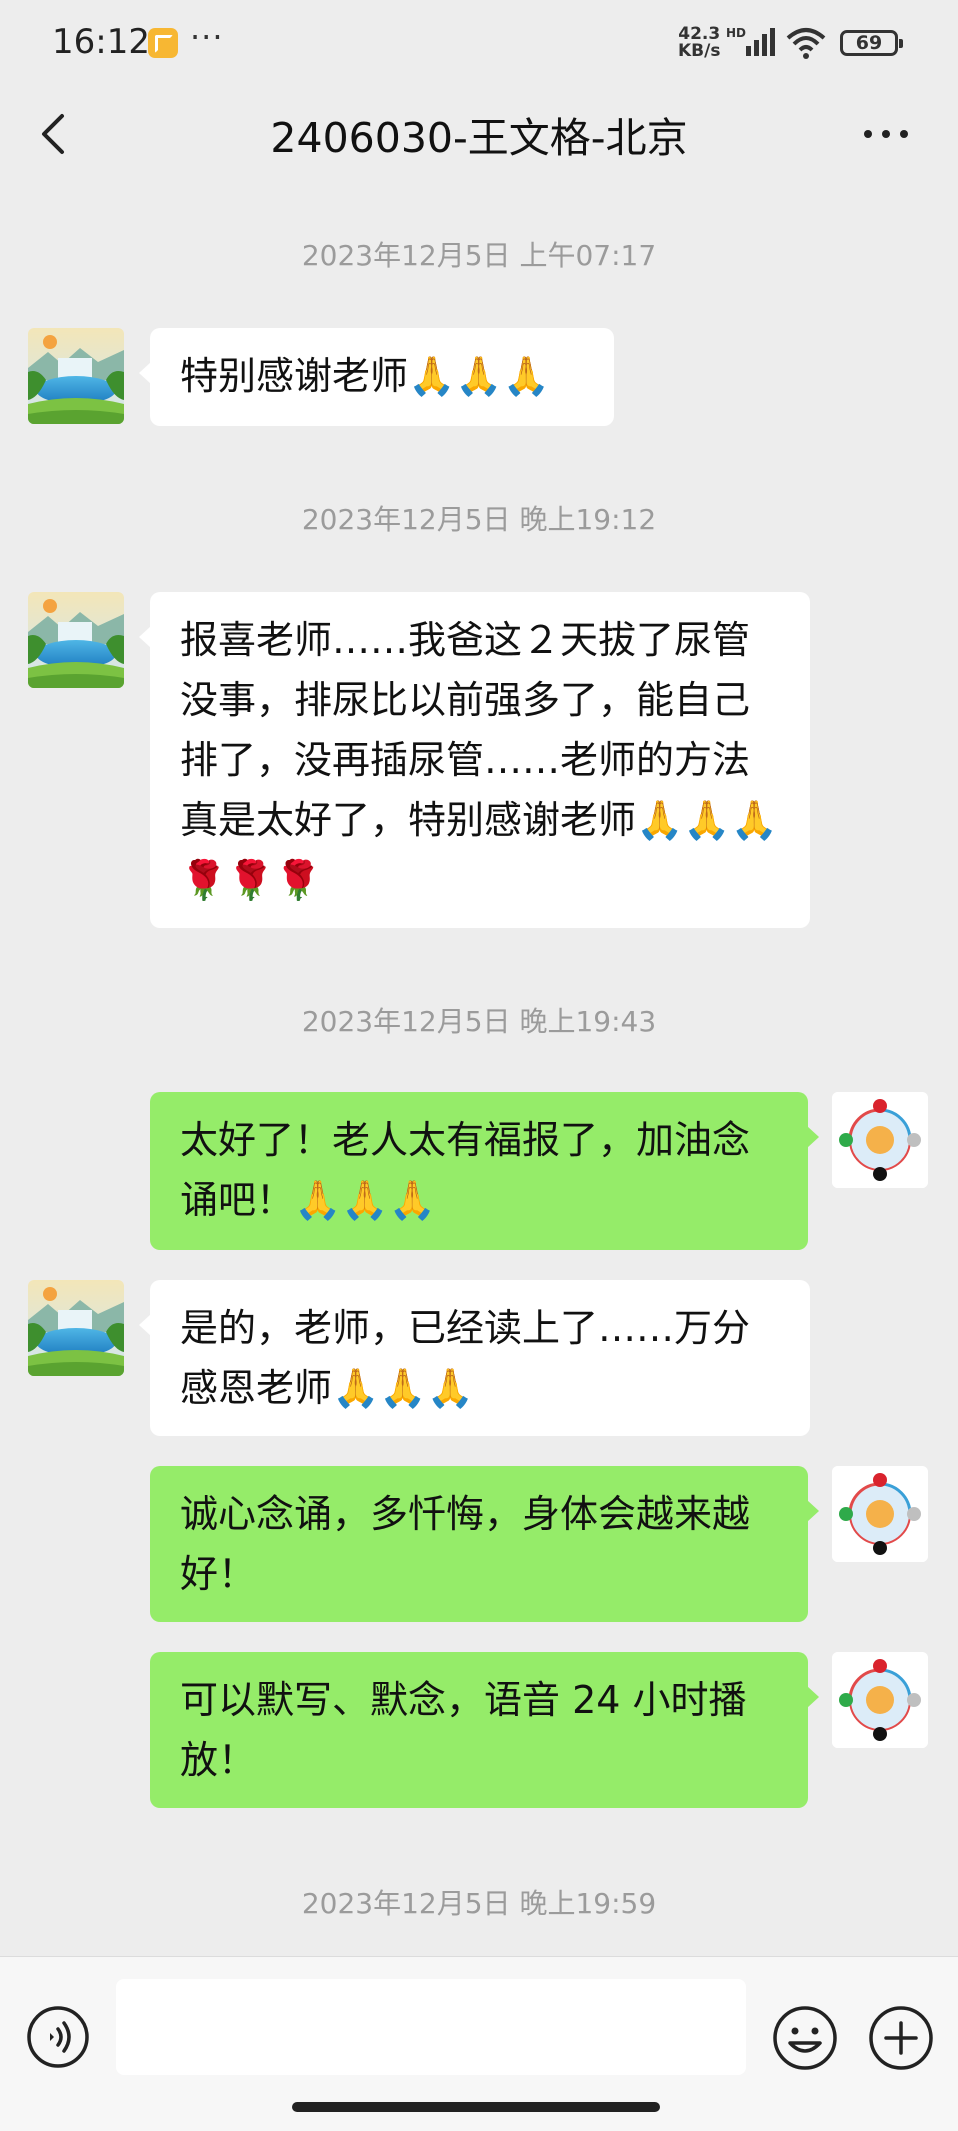 The width and height of the screenshot is (958, 2131). What do you see at coordinates (474, 1358) in the screenshot?
I see `message-bubble-incoming: 是的，老师，已经读上了……万分感恩老师🙏🙏🙏` at bounding box center [474, 1358].